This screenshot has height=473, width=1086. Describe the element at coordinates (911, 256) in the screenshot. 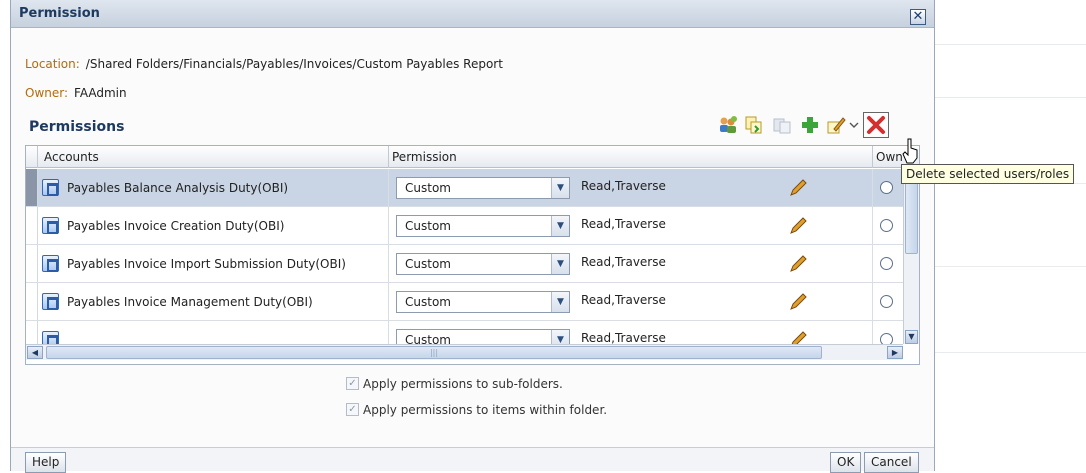

I see `vertical-scrollbar: ▼` at that location.